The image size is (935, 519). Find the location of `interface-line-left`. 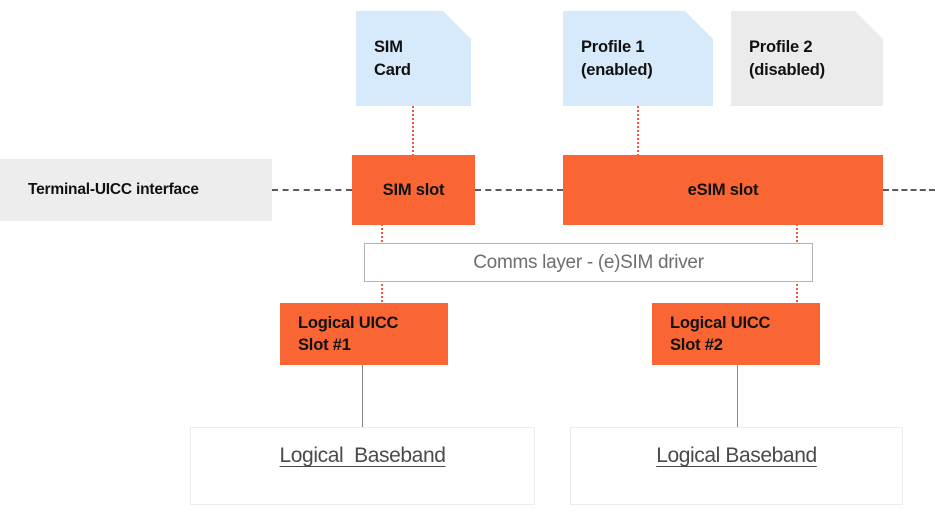

interface-line-left is located at coordinates (312, 190).